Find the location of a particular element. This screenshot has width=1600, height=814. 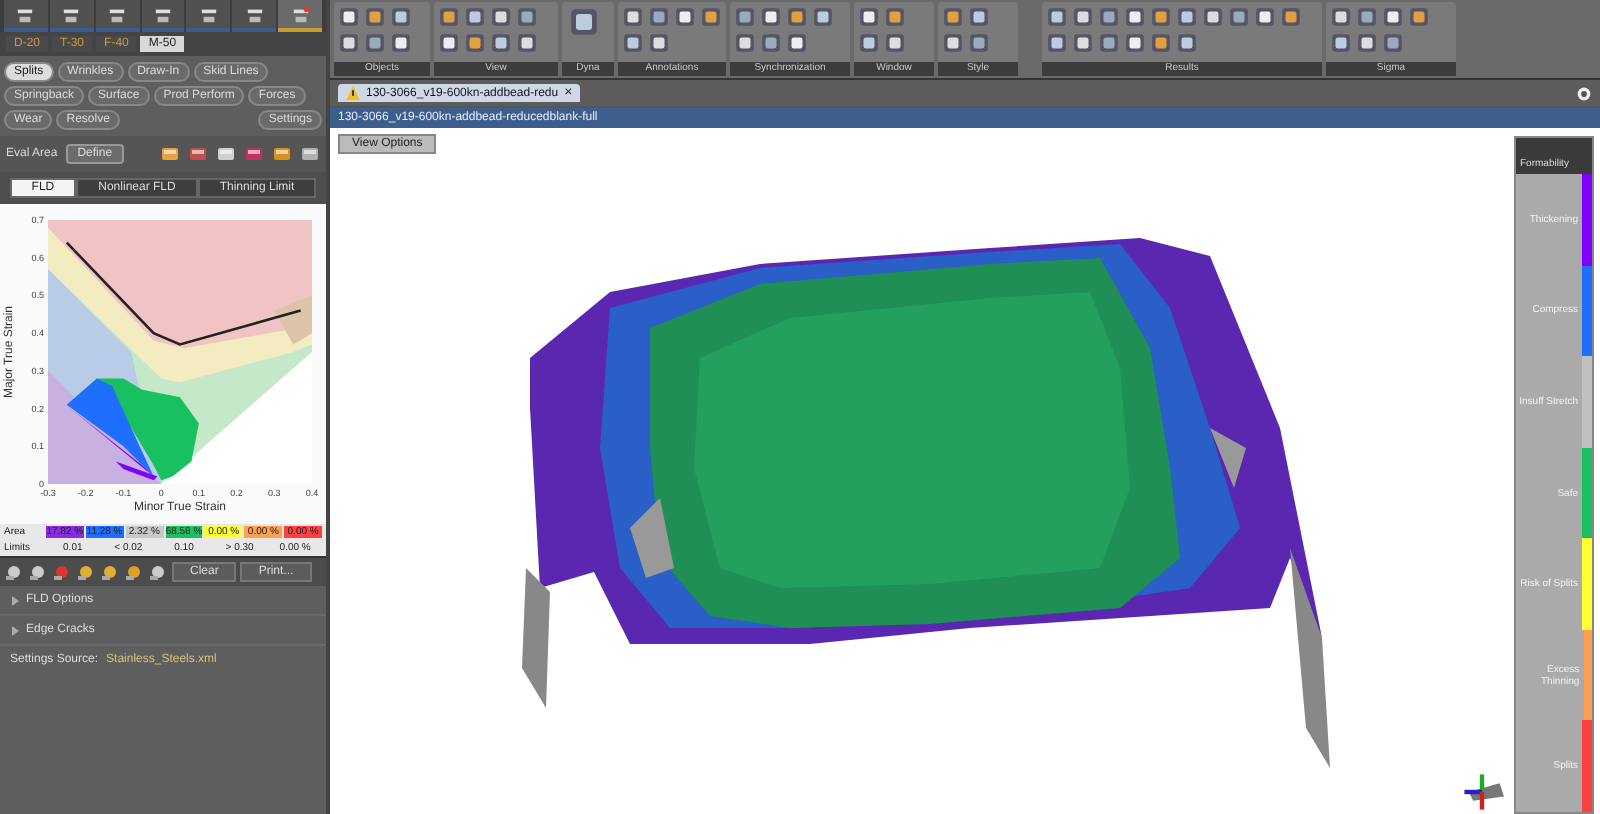

warning-icon is located at coordinates (353, 93).